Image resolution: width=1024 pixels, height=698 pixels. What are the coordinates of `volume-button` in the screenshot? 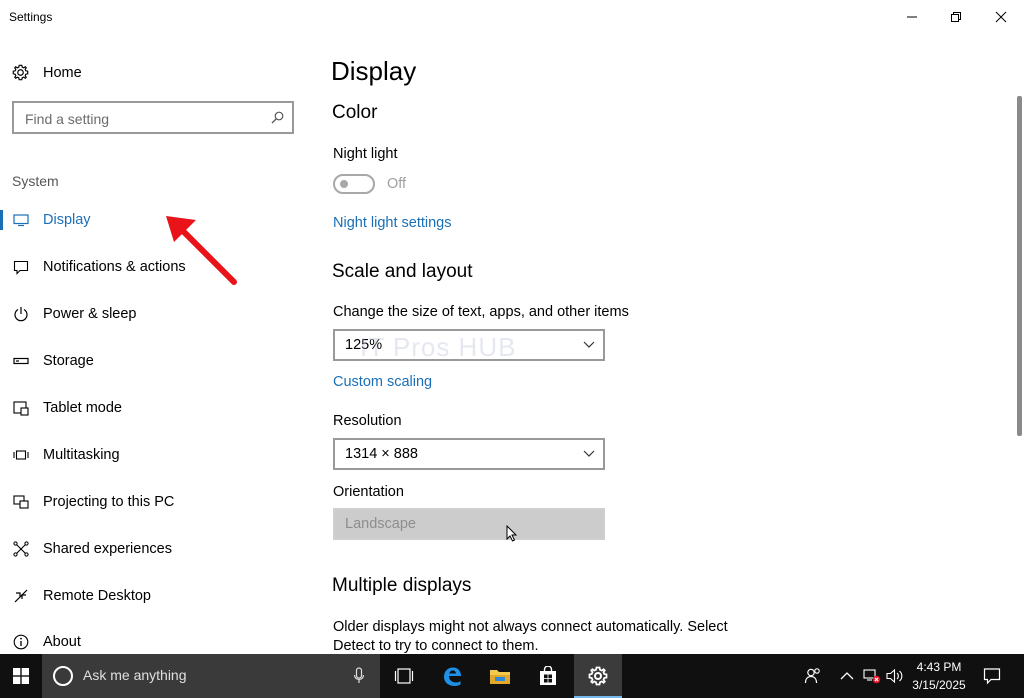 It's located at (895, 676).